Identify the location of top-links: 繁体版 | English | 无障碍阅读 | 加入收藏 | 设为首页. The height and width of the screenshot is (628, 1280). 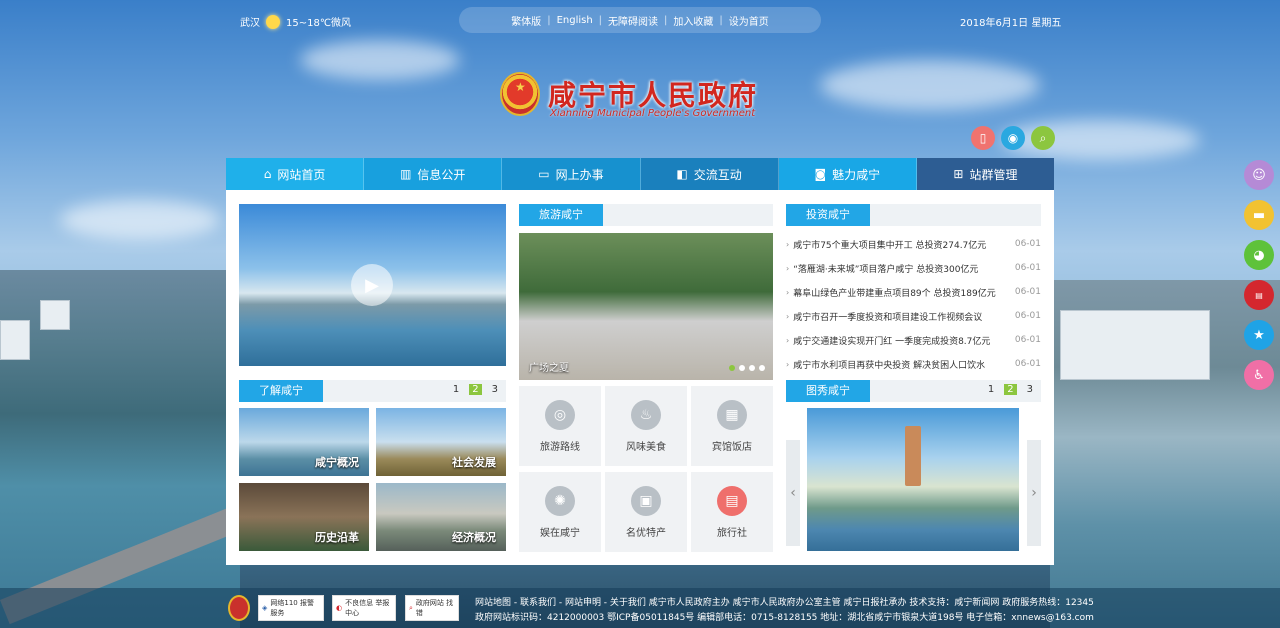
(640, 20).